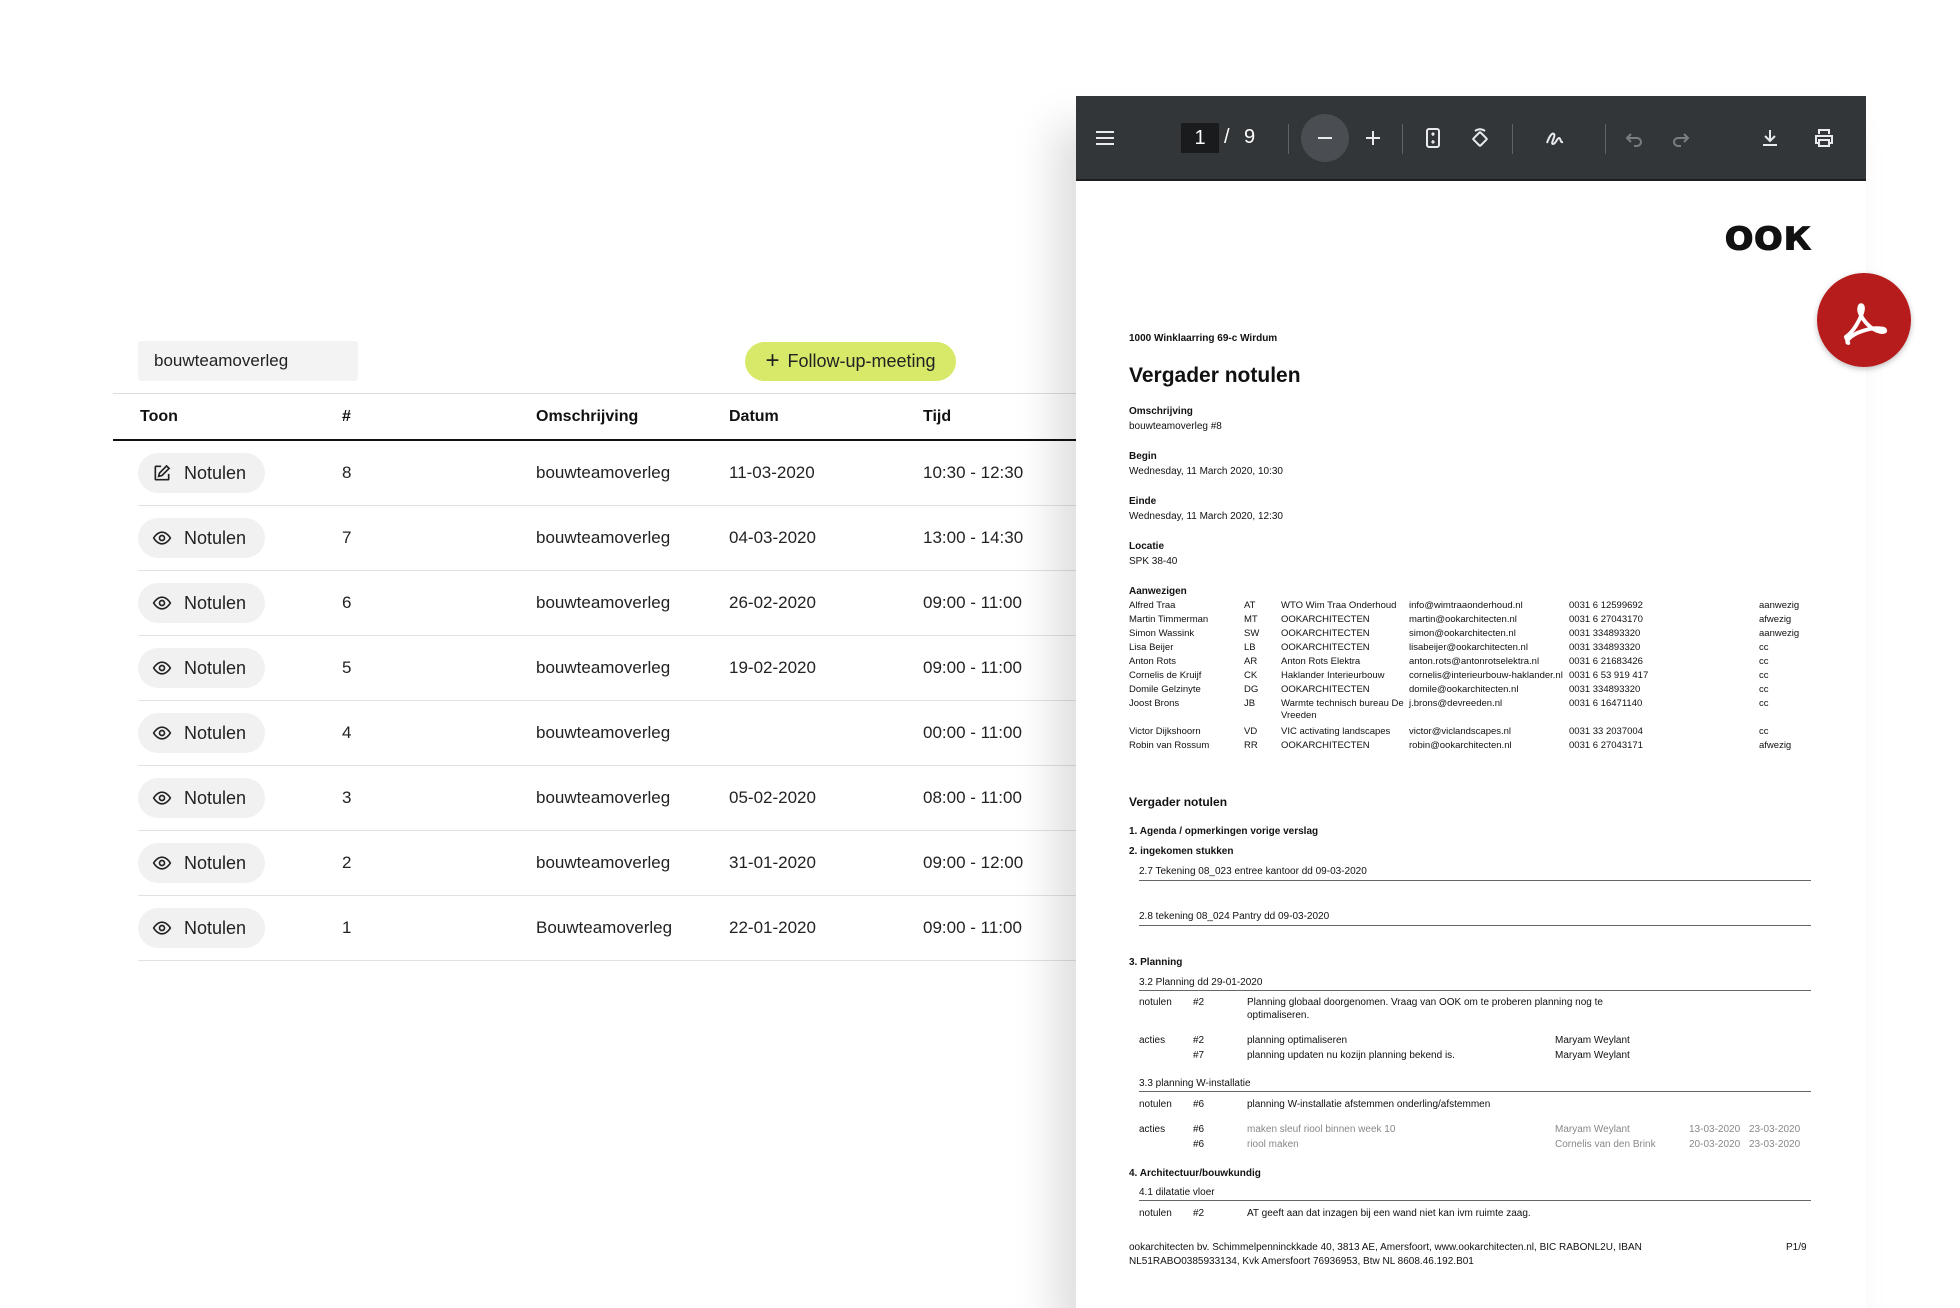  I want to click on field-value: SPK 38-40, so click(1153, 561).